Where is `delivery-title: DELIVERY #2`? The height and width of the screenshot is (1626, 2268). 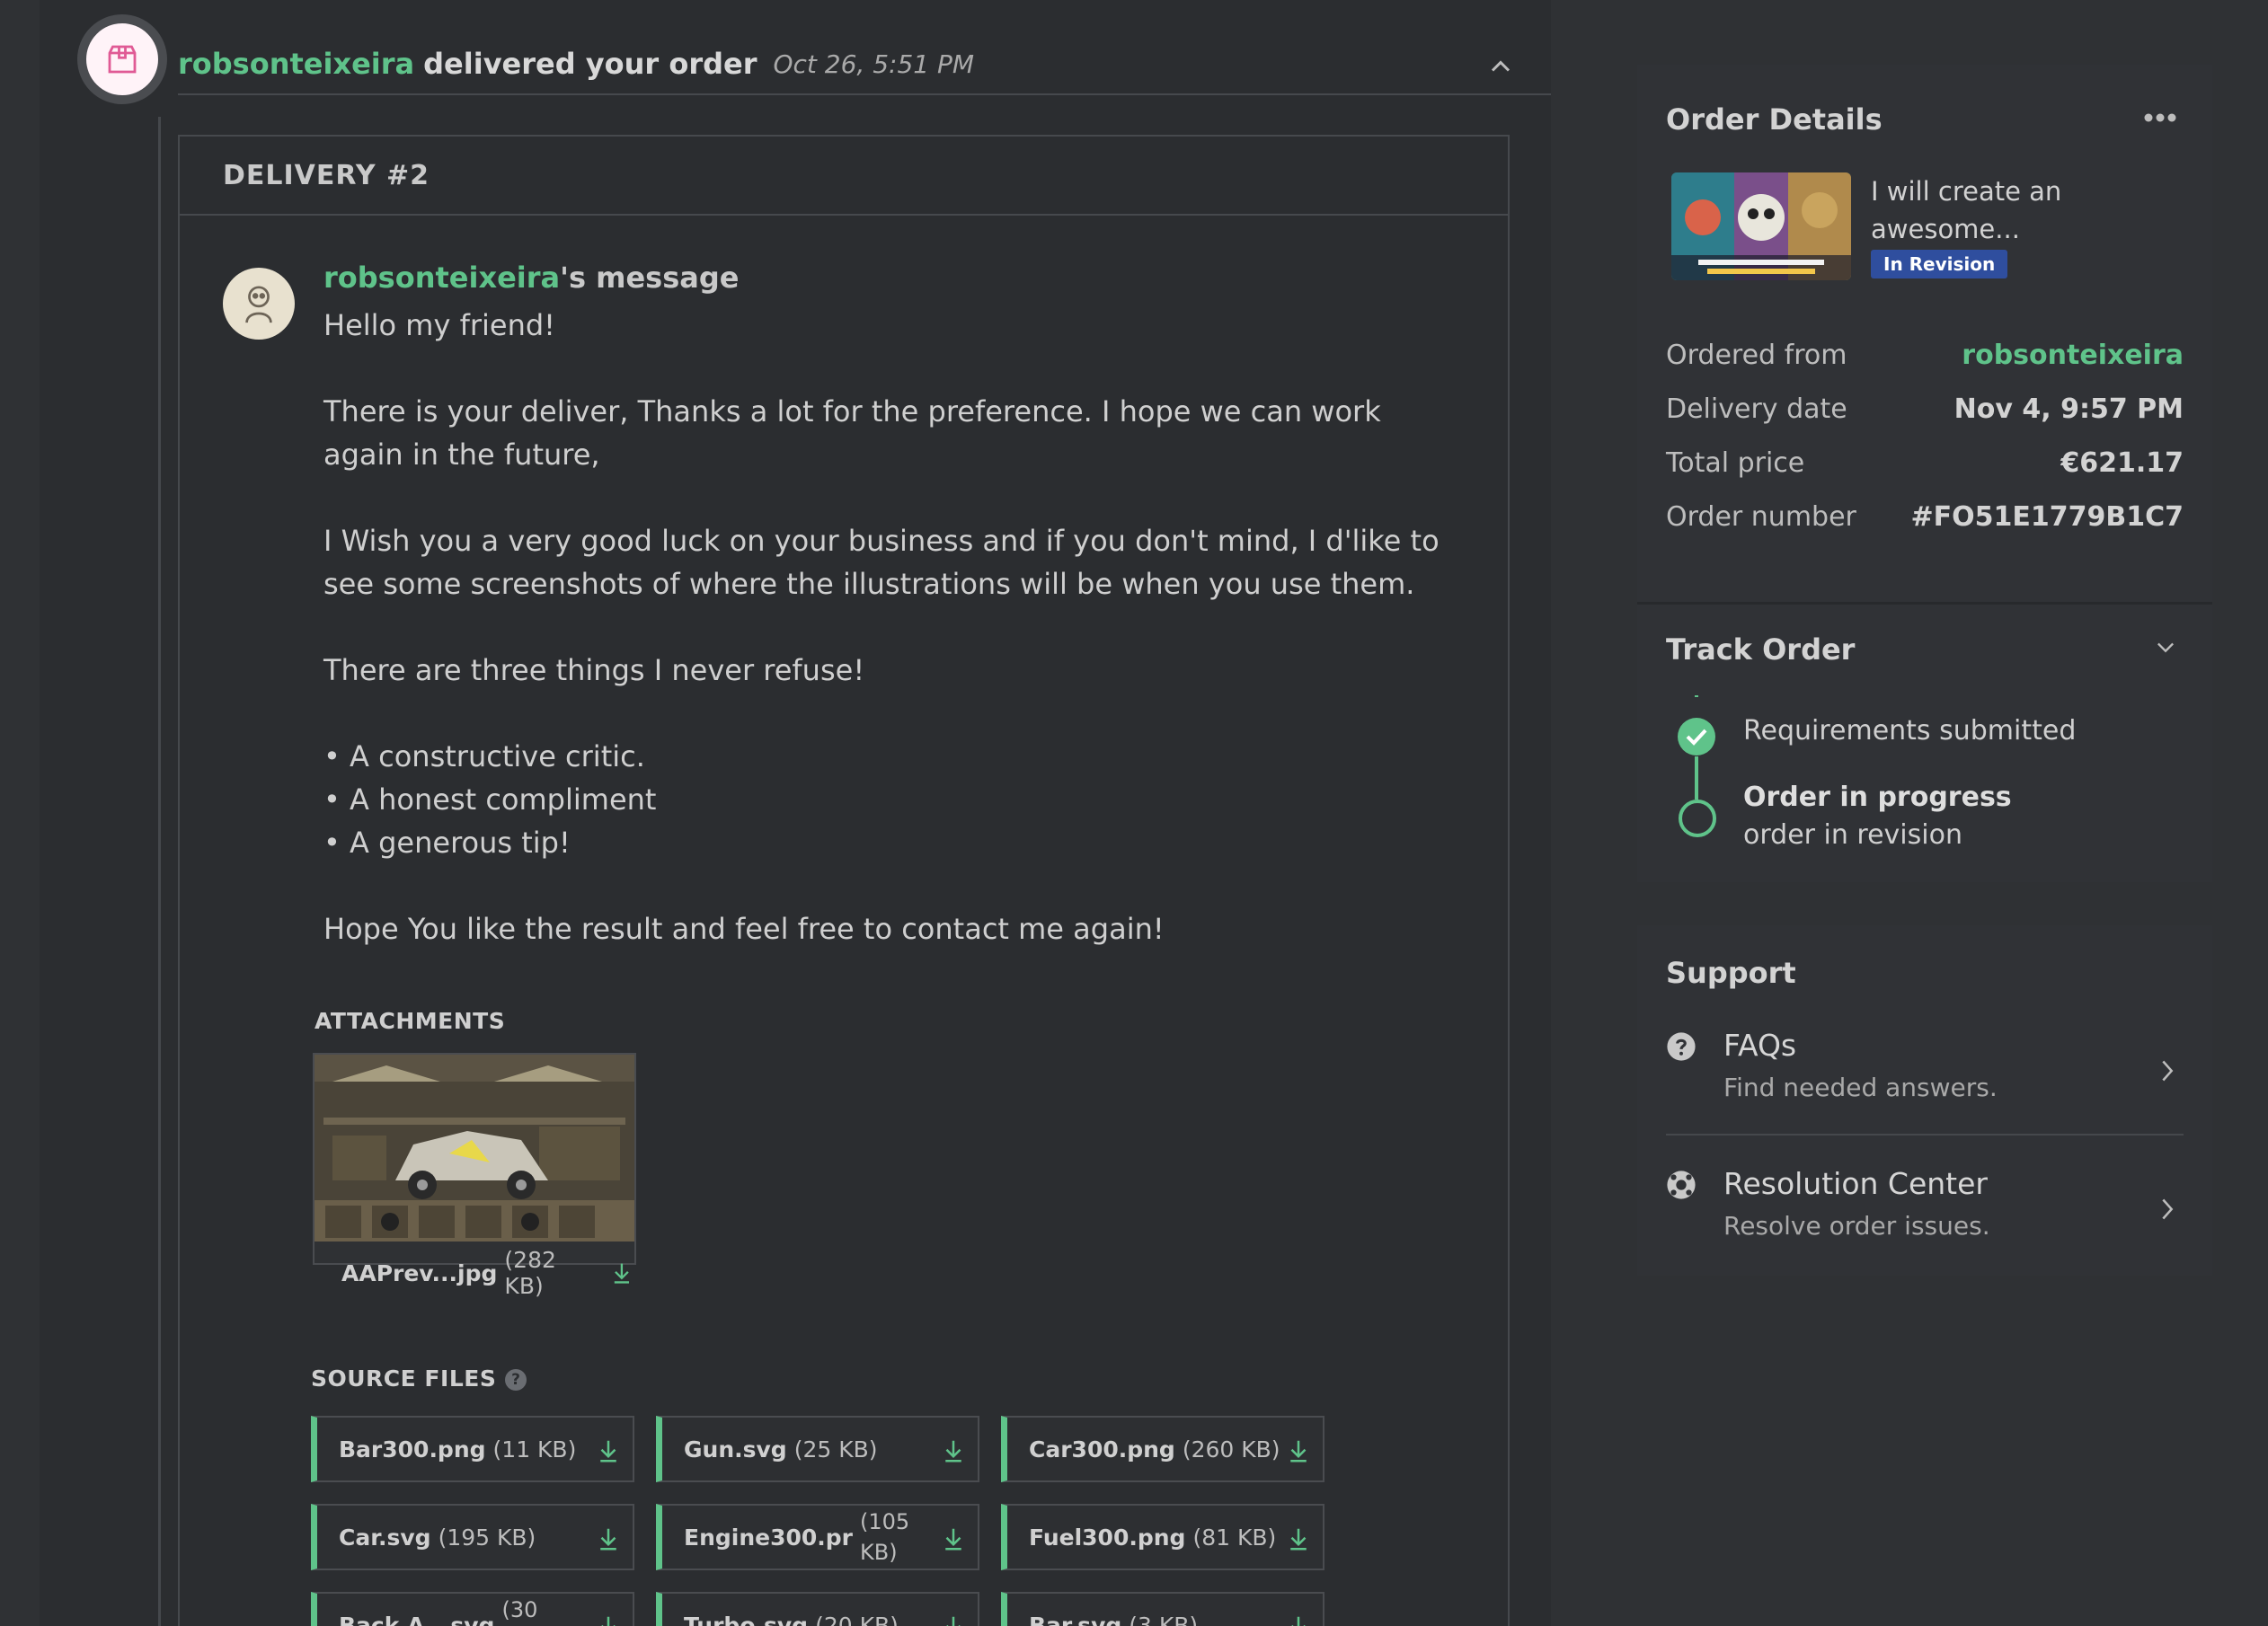 delivery-title: DELIVERY #2 is located at coordinates (844, 176).